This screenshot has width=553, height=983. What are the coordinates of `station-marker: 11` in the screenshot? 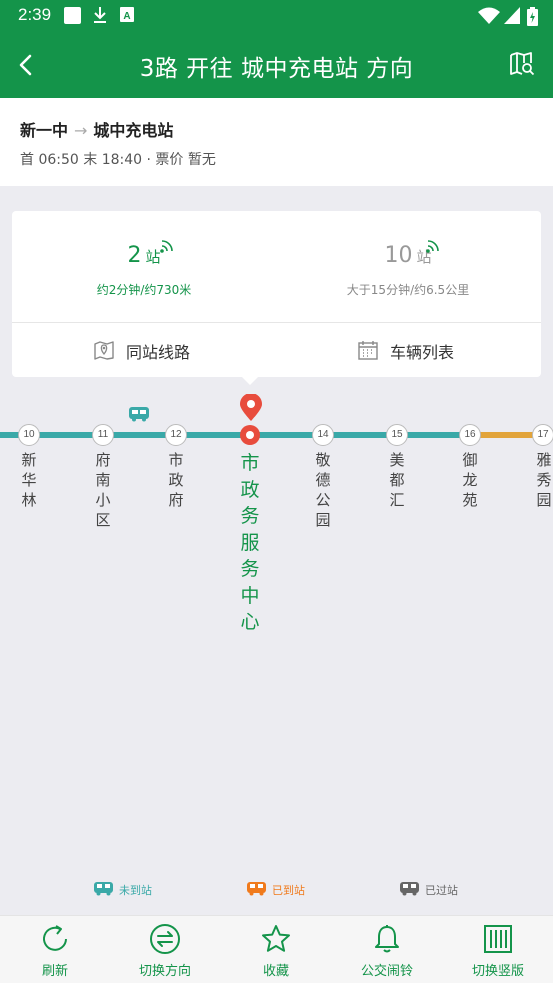 It's located at (103, 435).